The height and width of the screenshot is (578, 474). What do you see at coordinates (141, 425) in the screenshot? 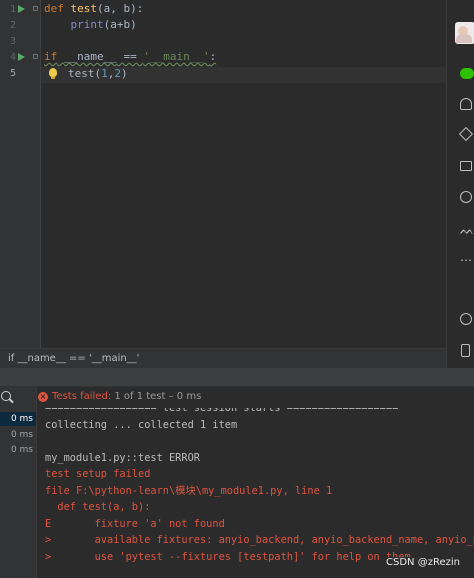
I see `console-line: collecting ... collected 1 item` at bounding box center [141, 425].